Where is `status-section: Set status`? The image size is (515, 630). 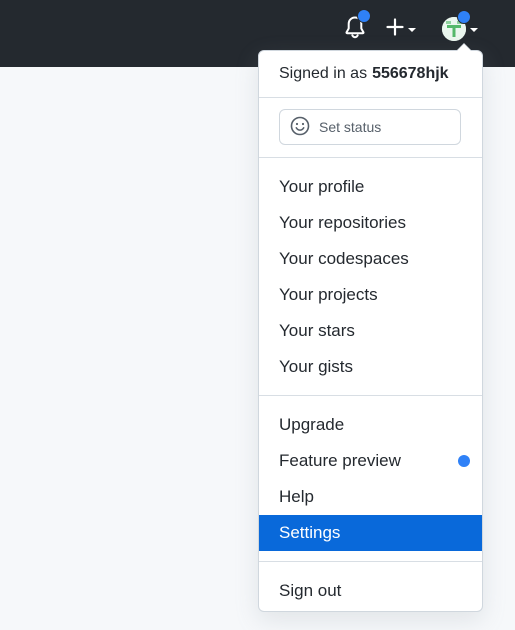 status-section: Set status is located at coordinates (370, 127).